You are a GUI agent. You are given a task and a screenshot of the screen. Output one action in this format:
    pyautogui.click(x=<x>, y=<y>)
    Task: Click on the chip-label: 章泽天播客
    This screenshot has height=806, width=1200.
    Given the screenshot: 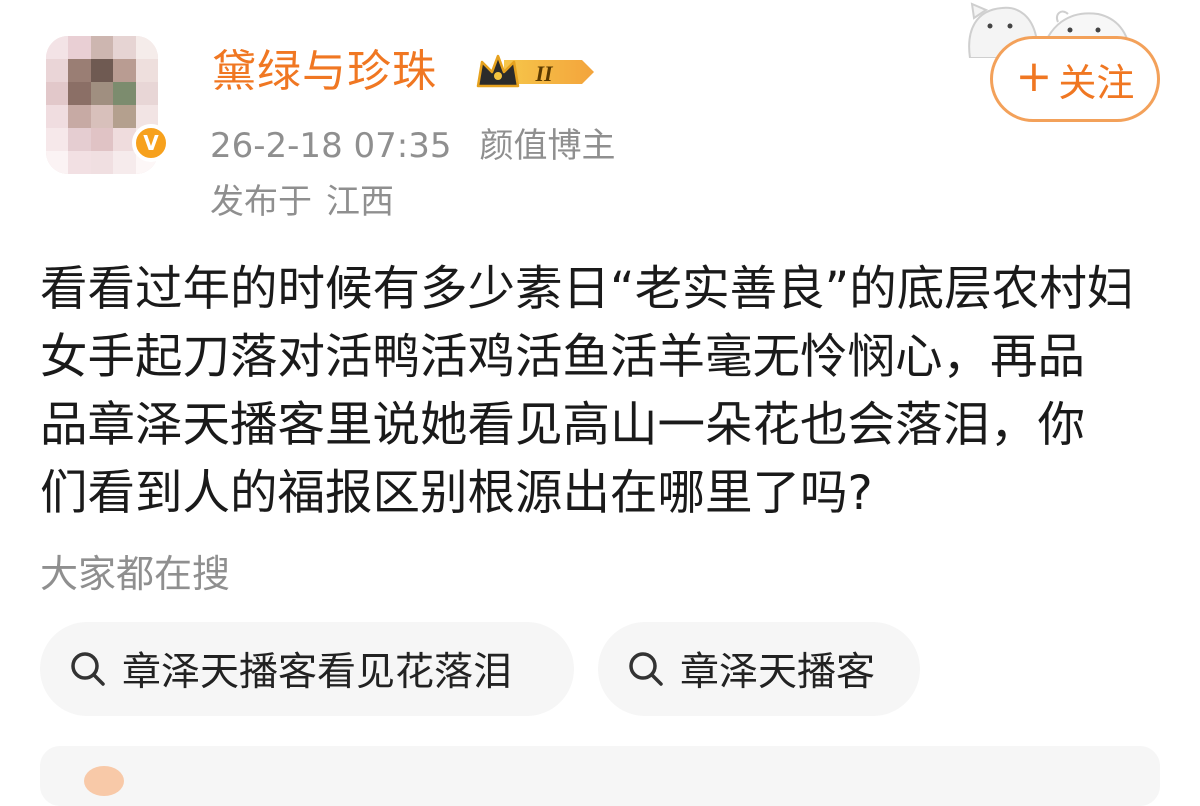 What is the action you would take?
    pyautogui.click(x=778, y=672)
    